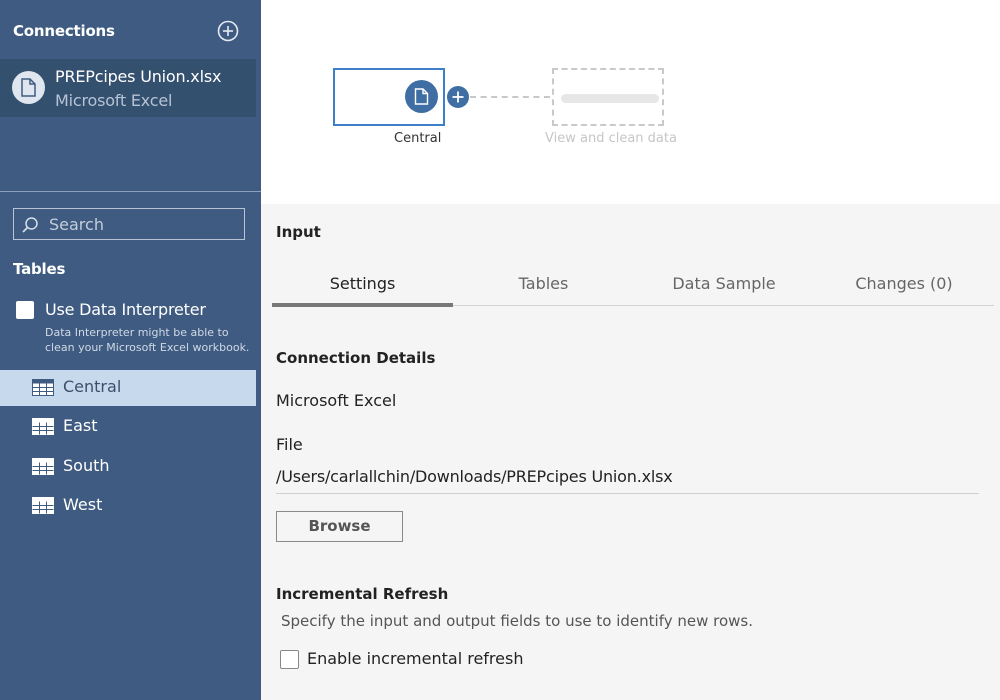 This screenshot has width=1000, height=700. What do you see at coordinates (128, 467) in the screenshot?
I see `table-item-south: South` at bounding box center [128, 467].